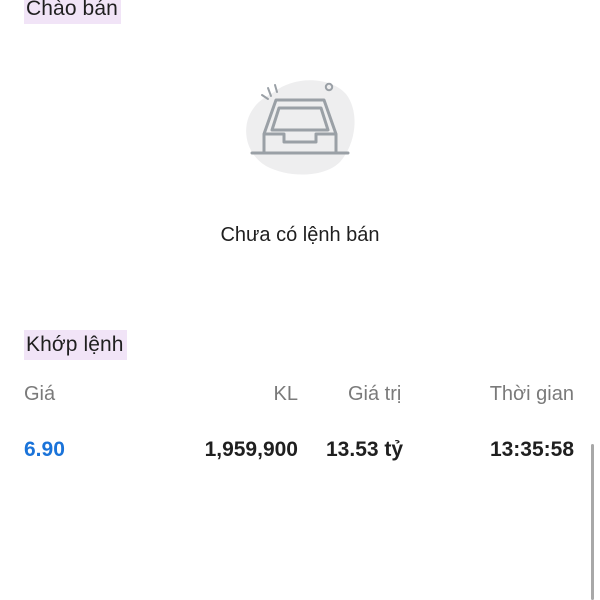  Describe the element at coordinates (375, 394) in the screenshot. I see `column-header-value: Giá trị` at that location.